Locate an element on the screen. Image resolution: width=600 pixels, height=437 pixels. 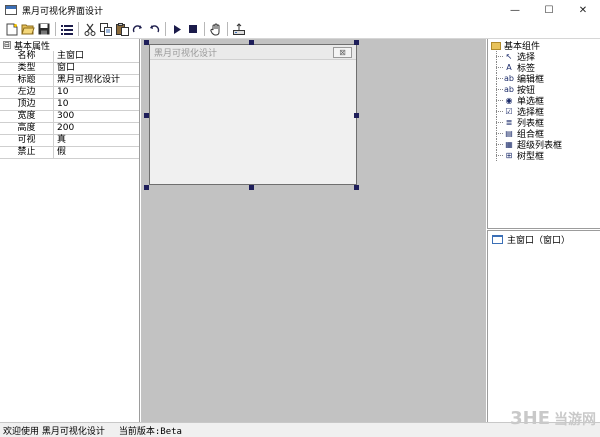
toolbox-item: ab 编辑框 is located at coordinates (544, 79).